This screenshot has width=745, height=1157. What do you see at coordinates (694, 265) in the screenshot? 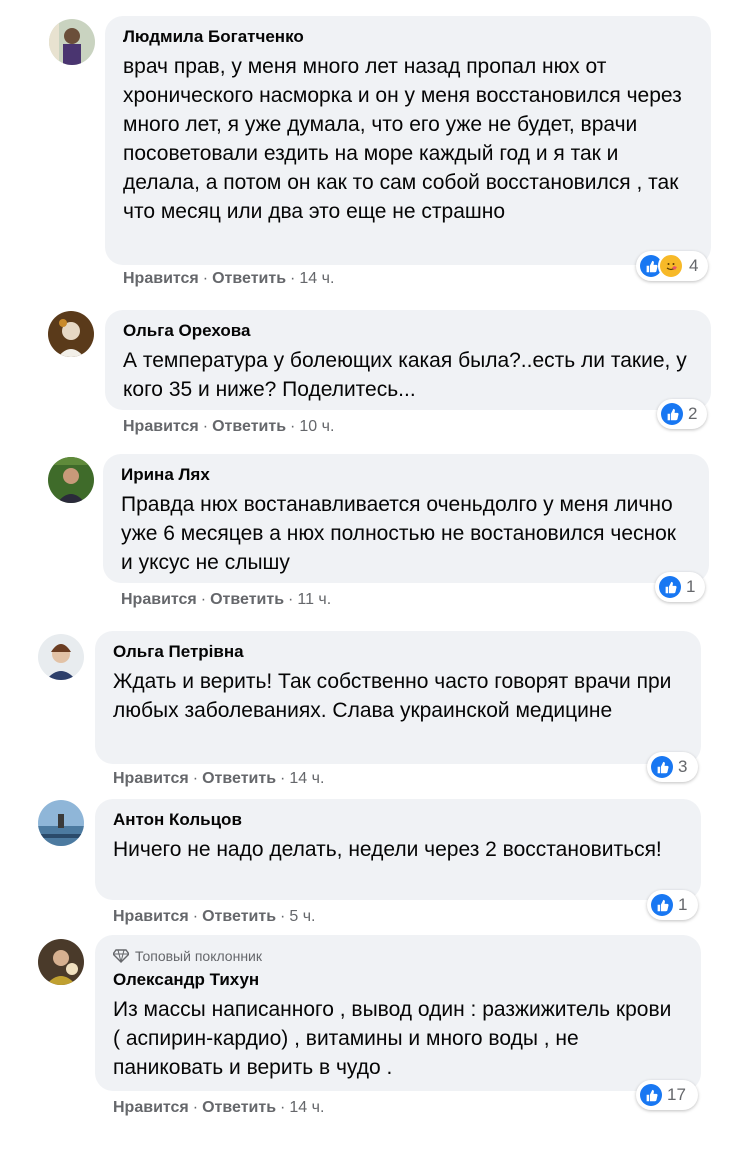
I see `reaction-count: 4` at bounding box center [694, 265].